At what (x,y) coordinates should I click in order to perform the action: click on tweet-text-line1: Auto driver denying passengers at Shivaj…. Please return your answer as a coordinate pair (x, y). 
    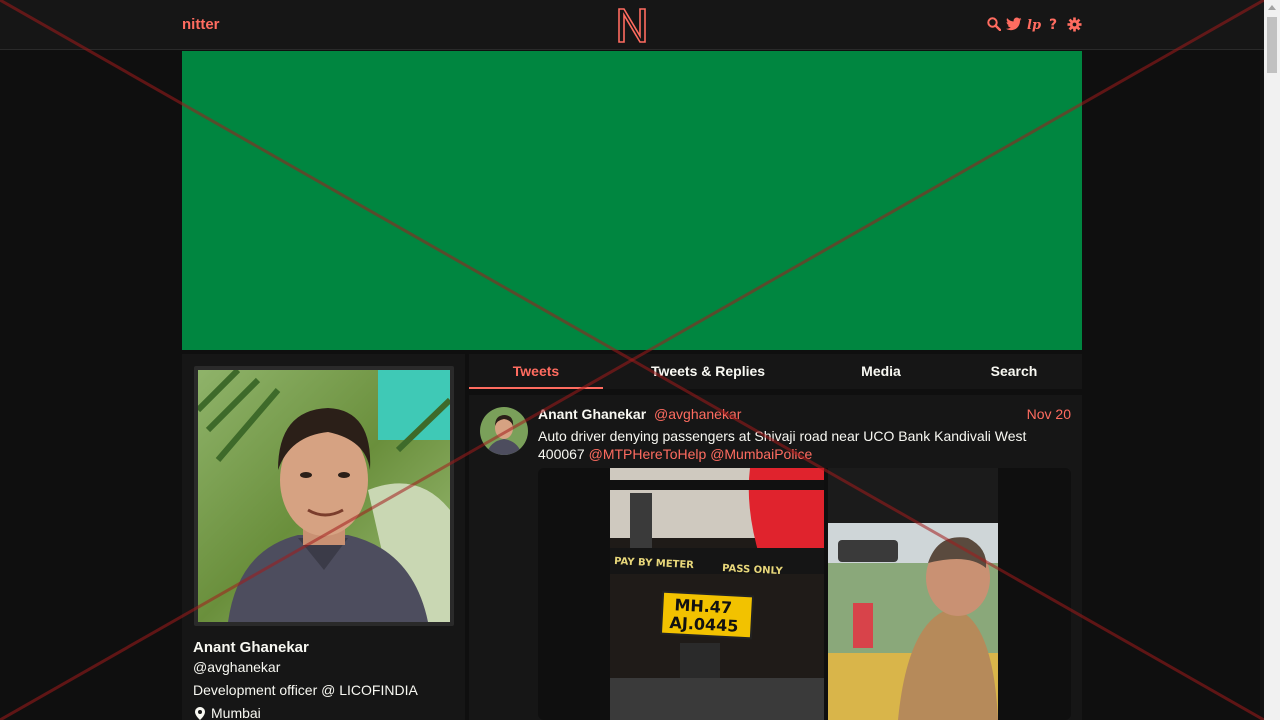
    Looking at the image, I should click on (782, 436).